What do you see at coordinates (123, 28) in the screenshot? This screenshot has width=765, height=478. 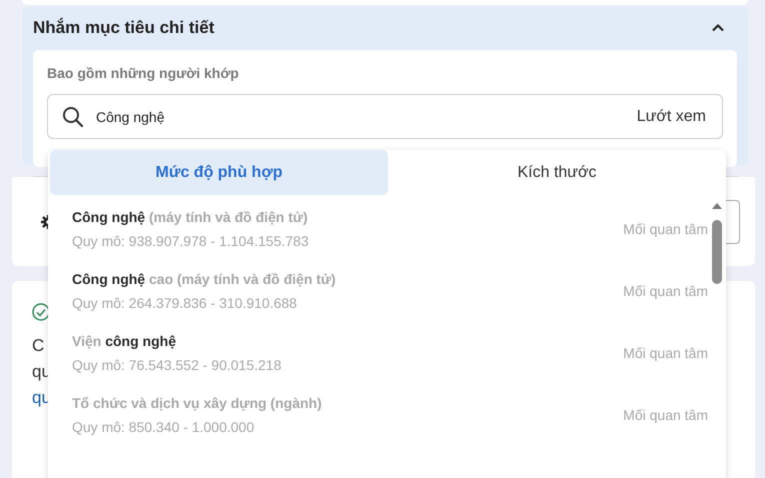 I see `section-title: Nhắm mục tiêu chi tiết` at bounding box center [123, 28].